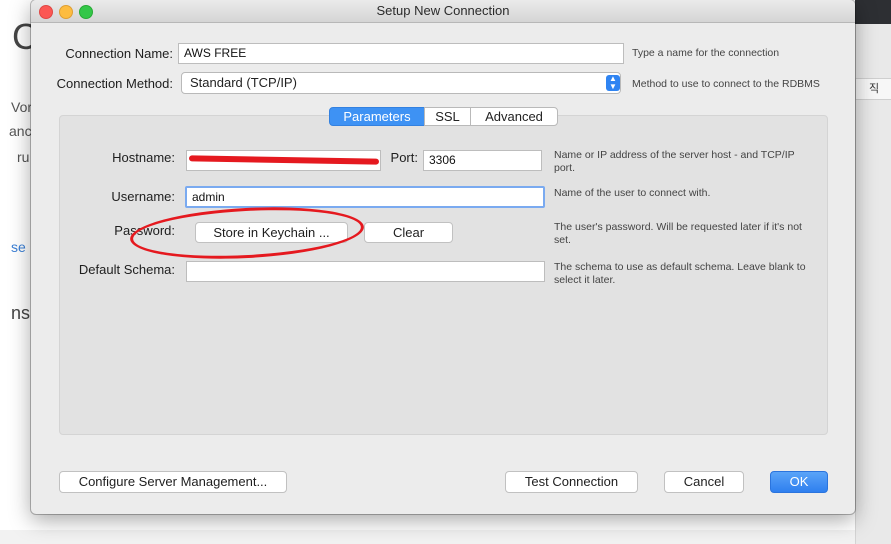  I want to click on tab-ssl: SSL, so click(447, 116).